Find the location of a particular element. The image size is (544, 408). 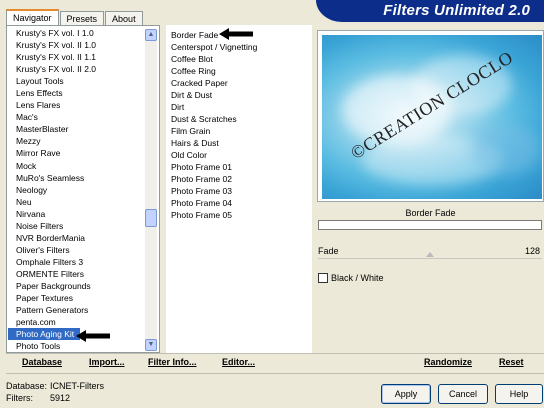

tab-presets: Presets is located at coordinates (82, 18).